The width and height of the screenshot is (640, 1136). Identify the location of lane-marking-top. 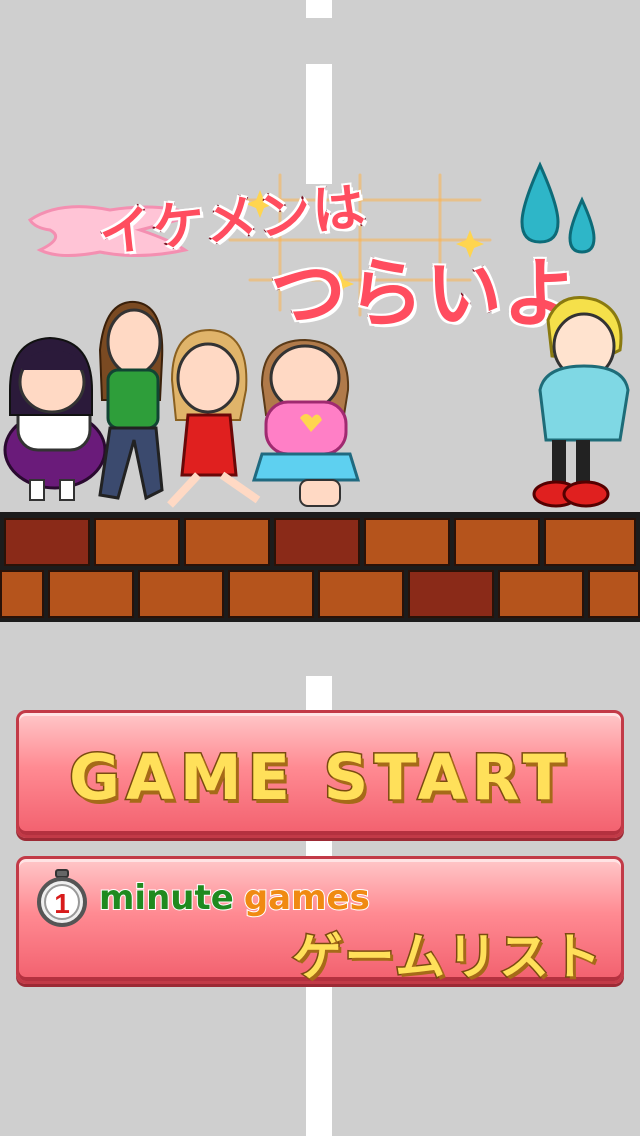
(319, 9).